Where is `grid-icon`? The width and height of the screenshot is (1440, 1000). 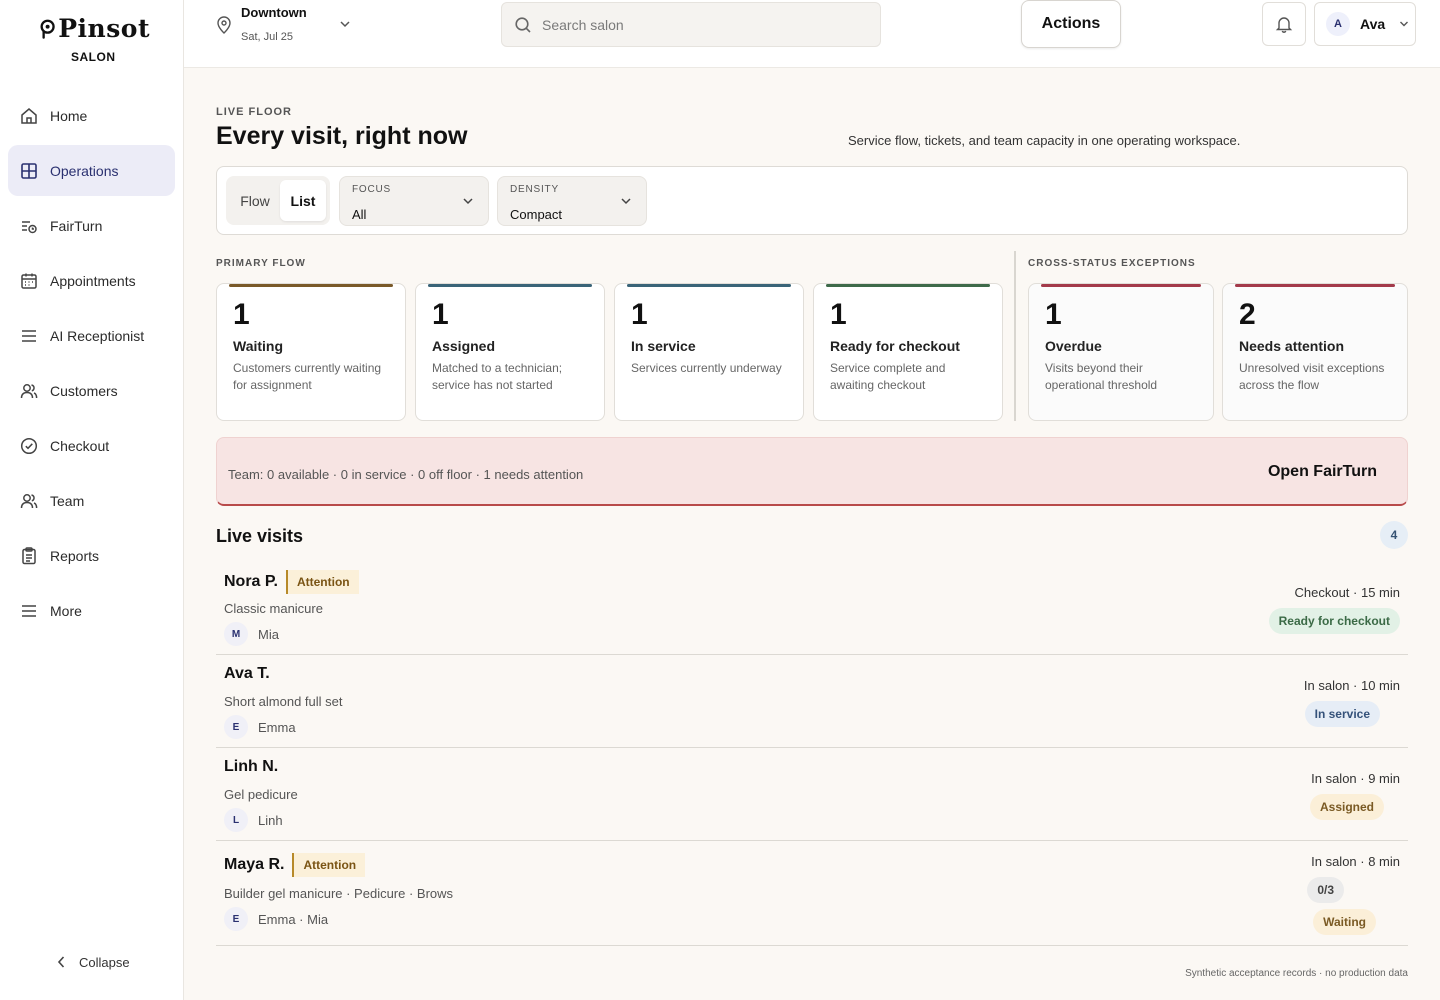 grid-icon is located at coordinates (29, 170).